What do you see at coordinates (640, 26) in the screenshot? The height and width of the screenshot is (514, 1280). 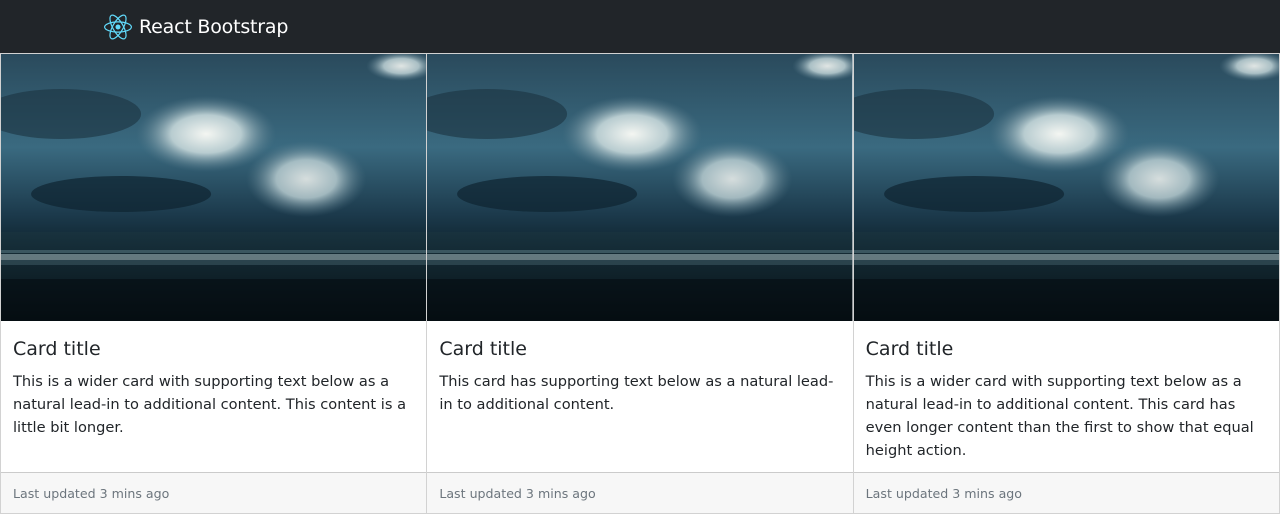 I see `navbar: React Bootstrap` at bounding box center [640, 26].